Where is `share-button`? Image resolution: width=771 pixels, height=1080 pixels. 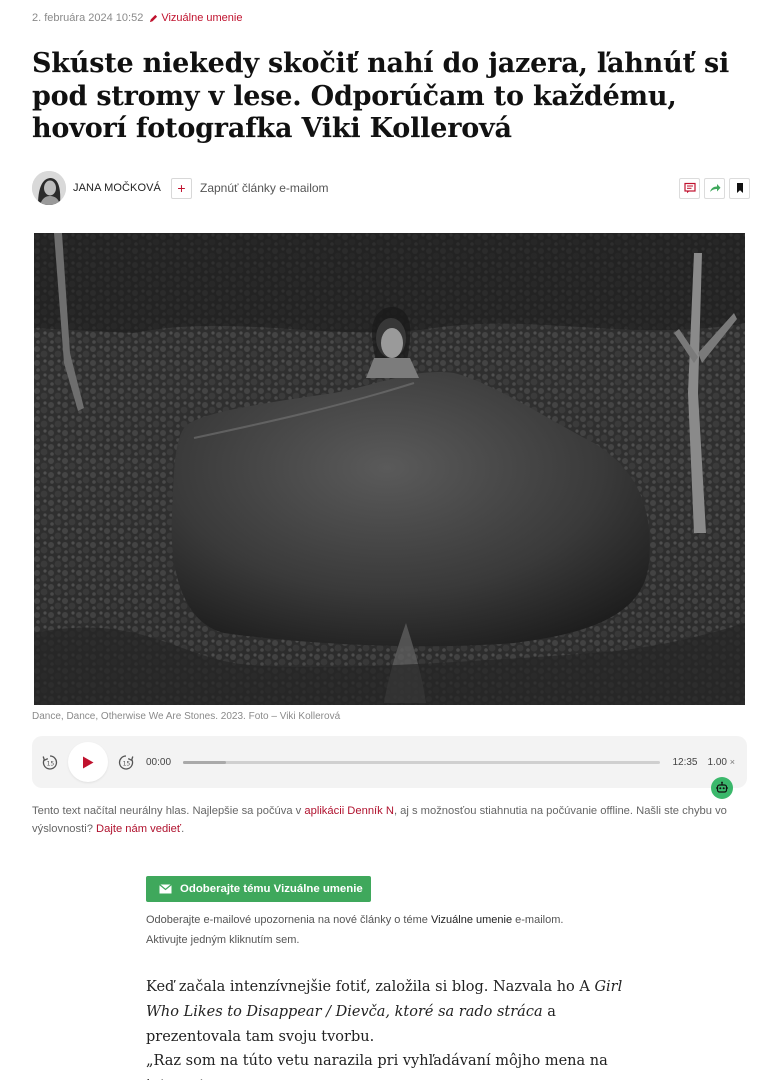 share-button is located at coordinates (714, 188).